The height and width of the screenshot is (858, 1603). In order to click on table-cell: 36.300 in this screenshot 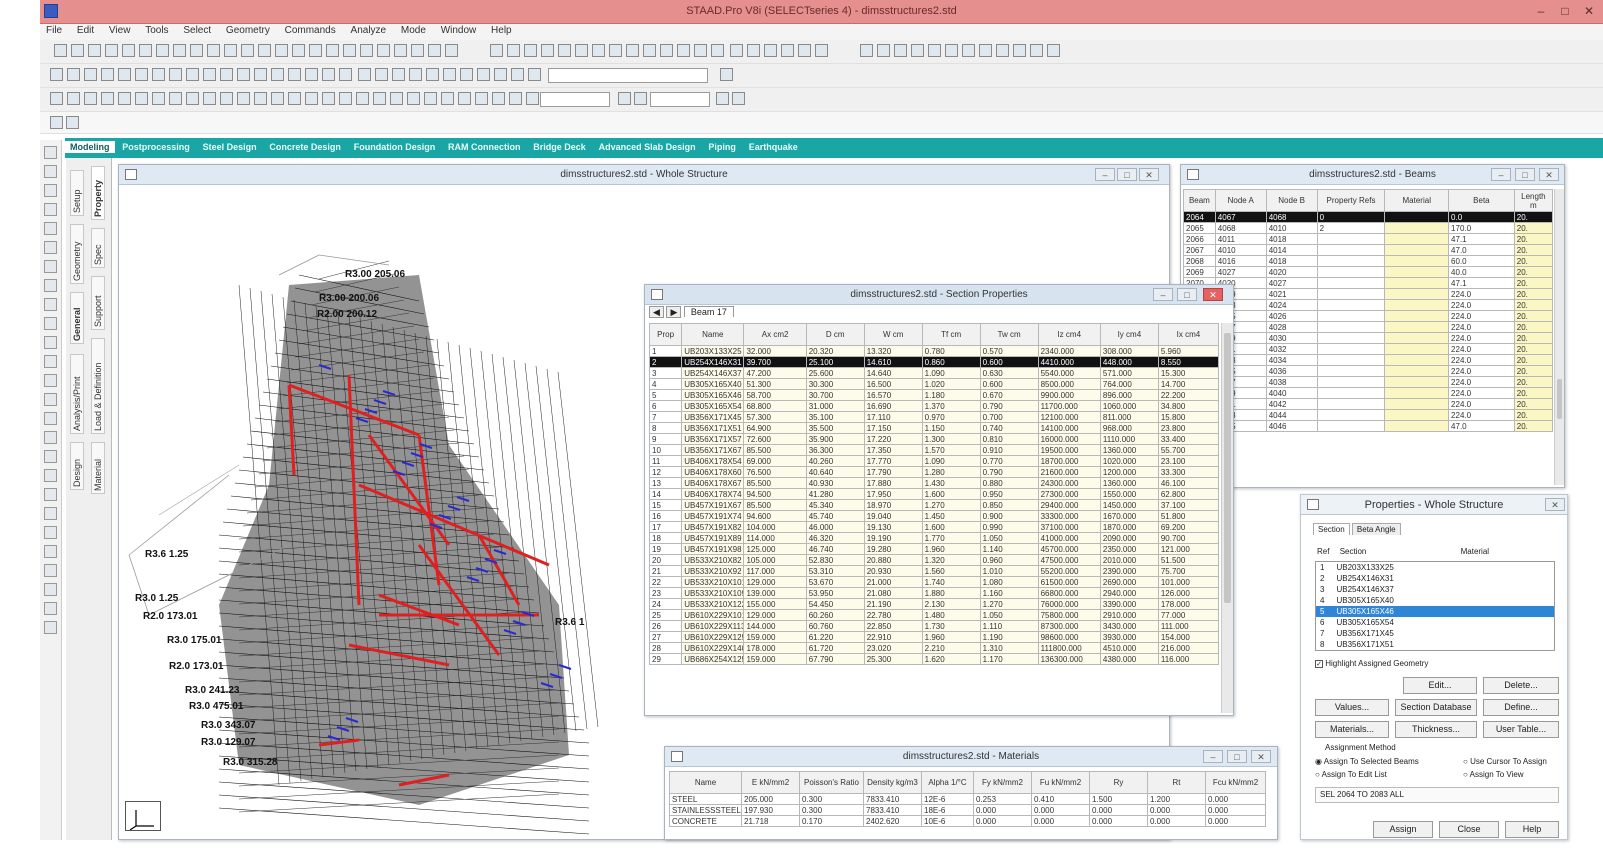, I will do `click(835, 450)`.